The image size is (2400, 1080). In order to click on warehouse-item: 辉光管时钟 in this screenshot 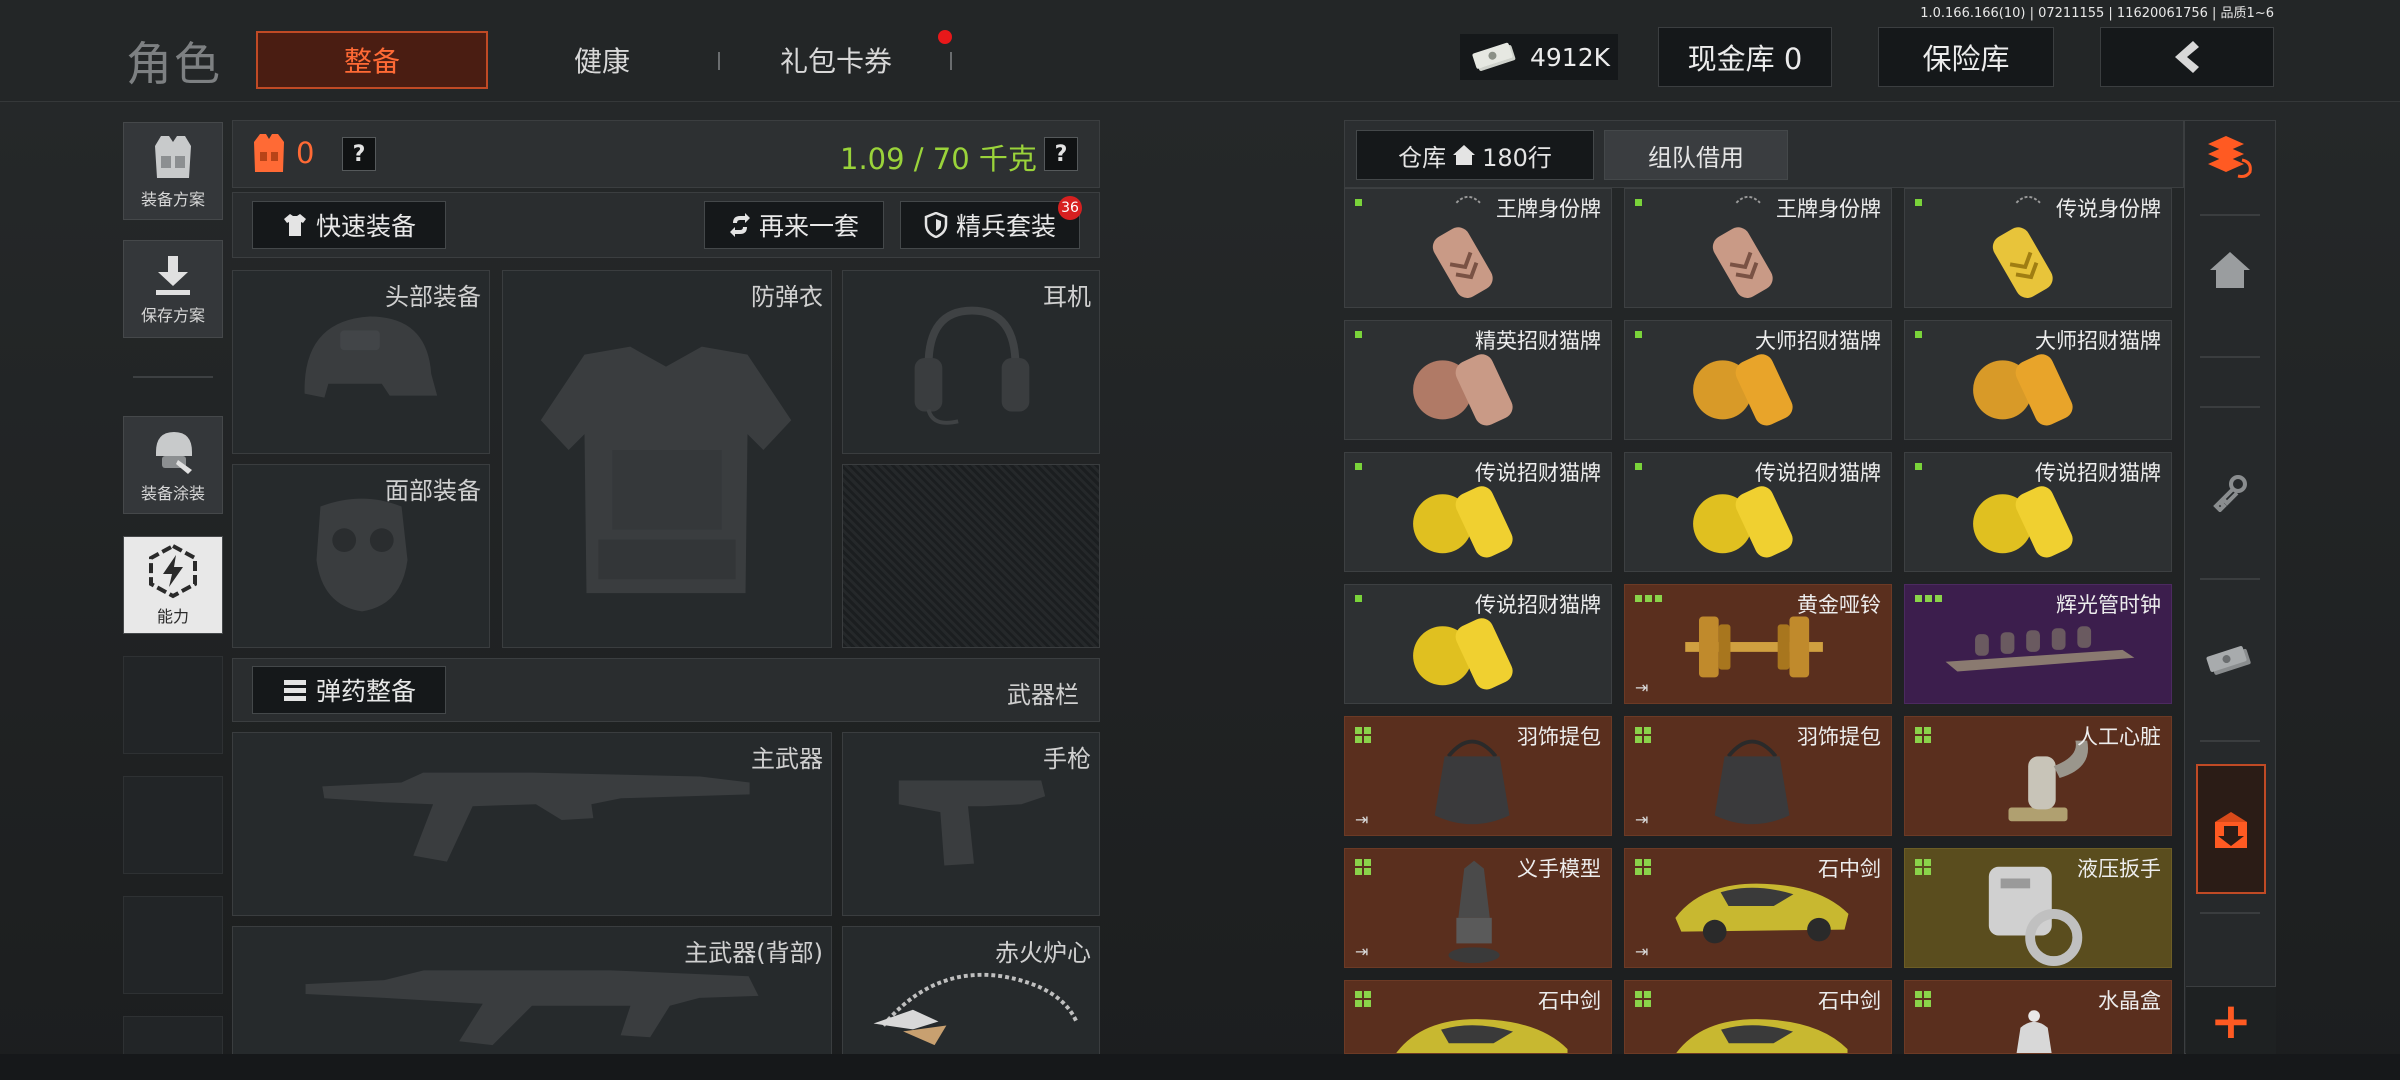, I will do `click(2038, 644)`.